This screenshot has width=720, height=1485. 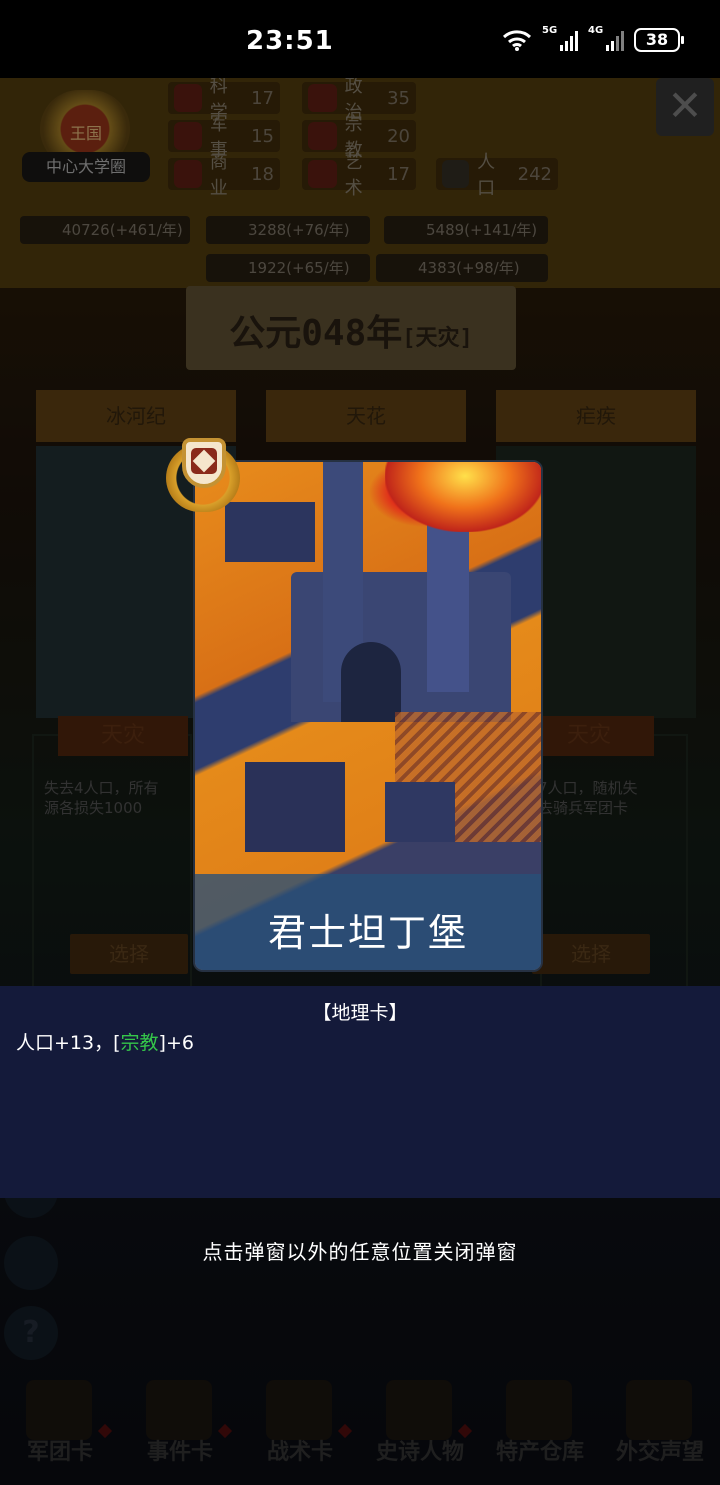 What do you see at coordinates (367, 933) in the screenshot?
I see `card-title: 君士坦丁堡` at bounding box center [367, 933].